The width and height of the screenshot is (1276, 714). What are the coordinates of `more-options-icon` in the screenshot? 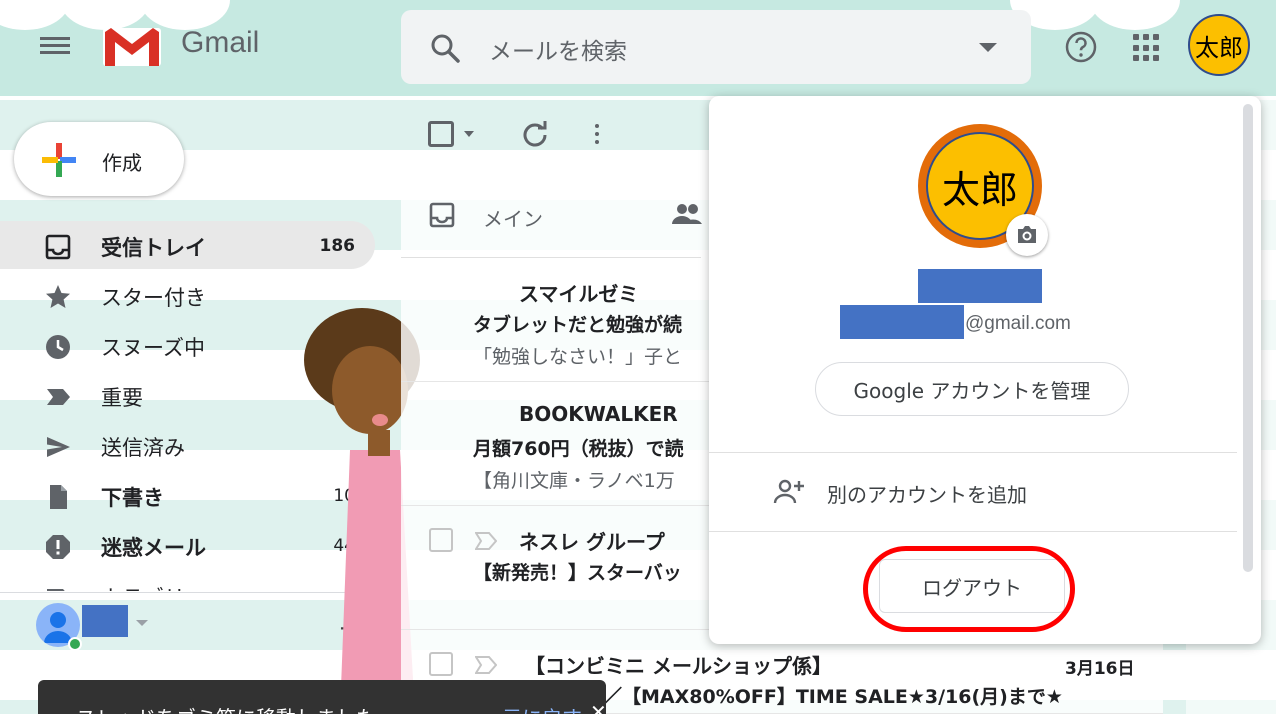 It's located at (597, 135).